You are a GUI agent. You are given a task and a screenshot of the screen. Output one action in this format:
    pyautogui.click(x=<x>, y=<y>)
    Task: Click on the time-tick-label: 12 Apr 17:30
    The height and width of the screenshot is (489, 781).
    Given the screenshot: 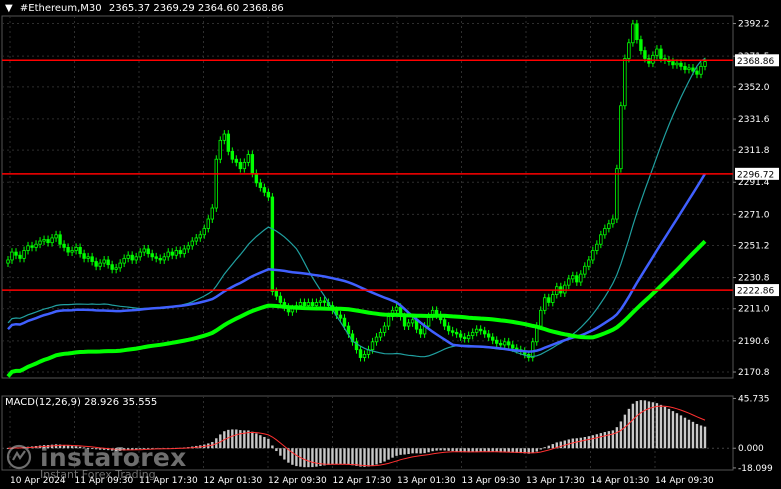 What is the action you would take?
    pyautogui.click(x=362, y=481)
    